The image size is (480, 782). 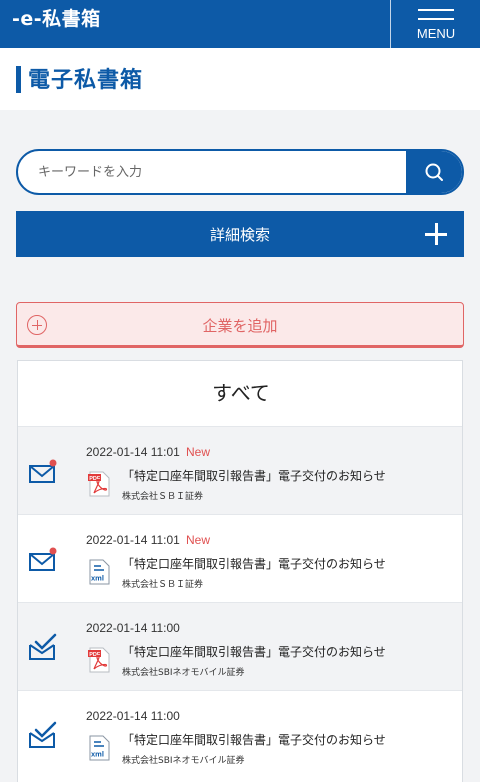 I want to click on search-icon, so click(x=434, y=172).